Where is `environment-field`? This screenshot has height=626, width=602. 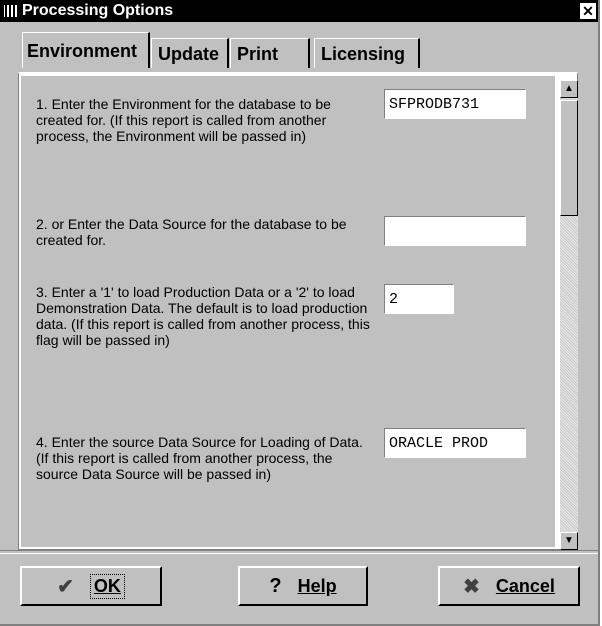 environment-field is located at coordinates (455, 104).